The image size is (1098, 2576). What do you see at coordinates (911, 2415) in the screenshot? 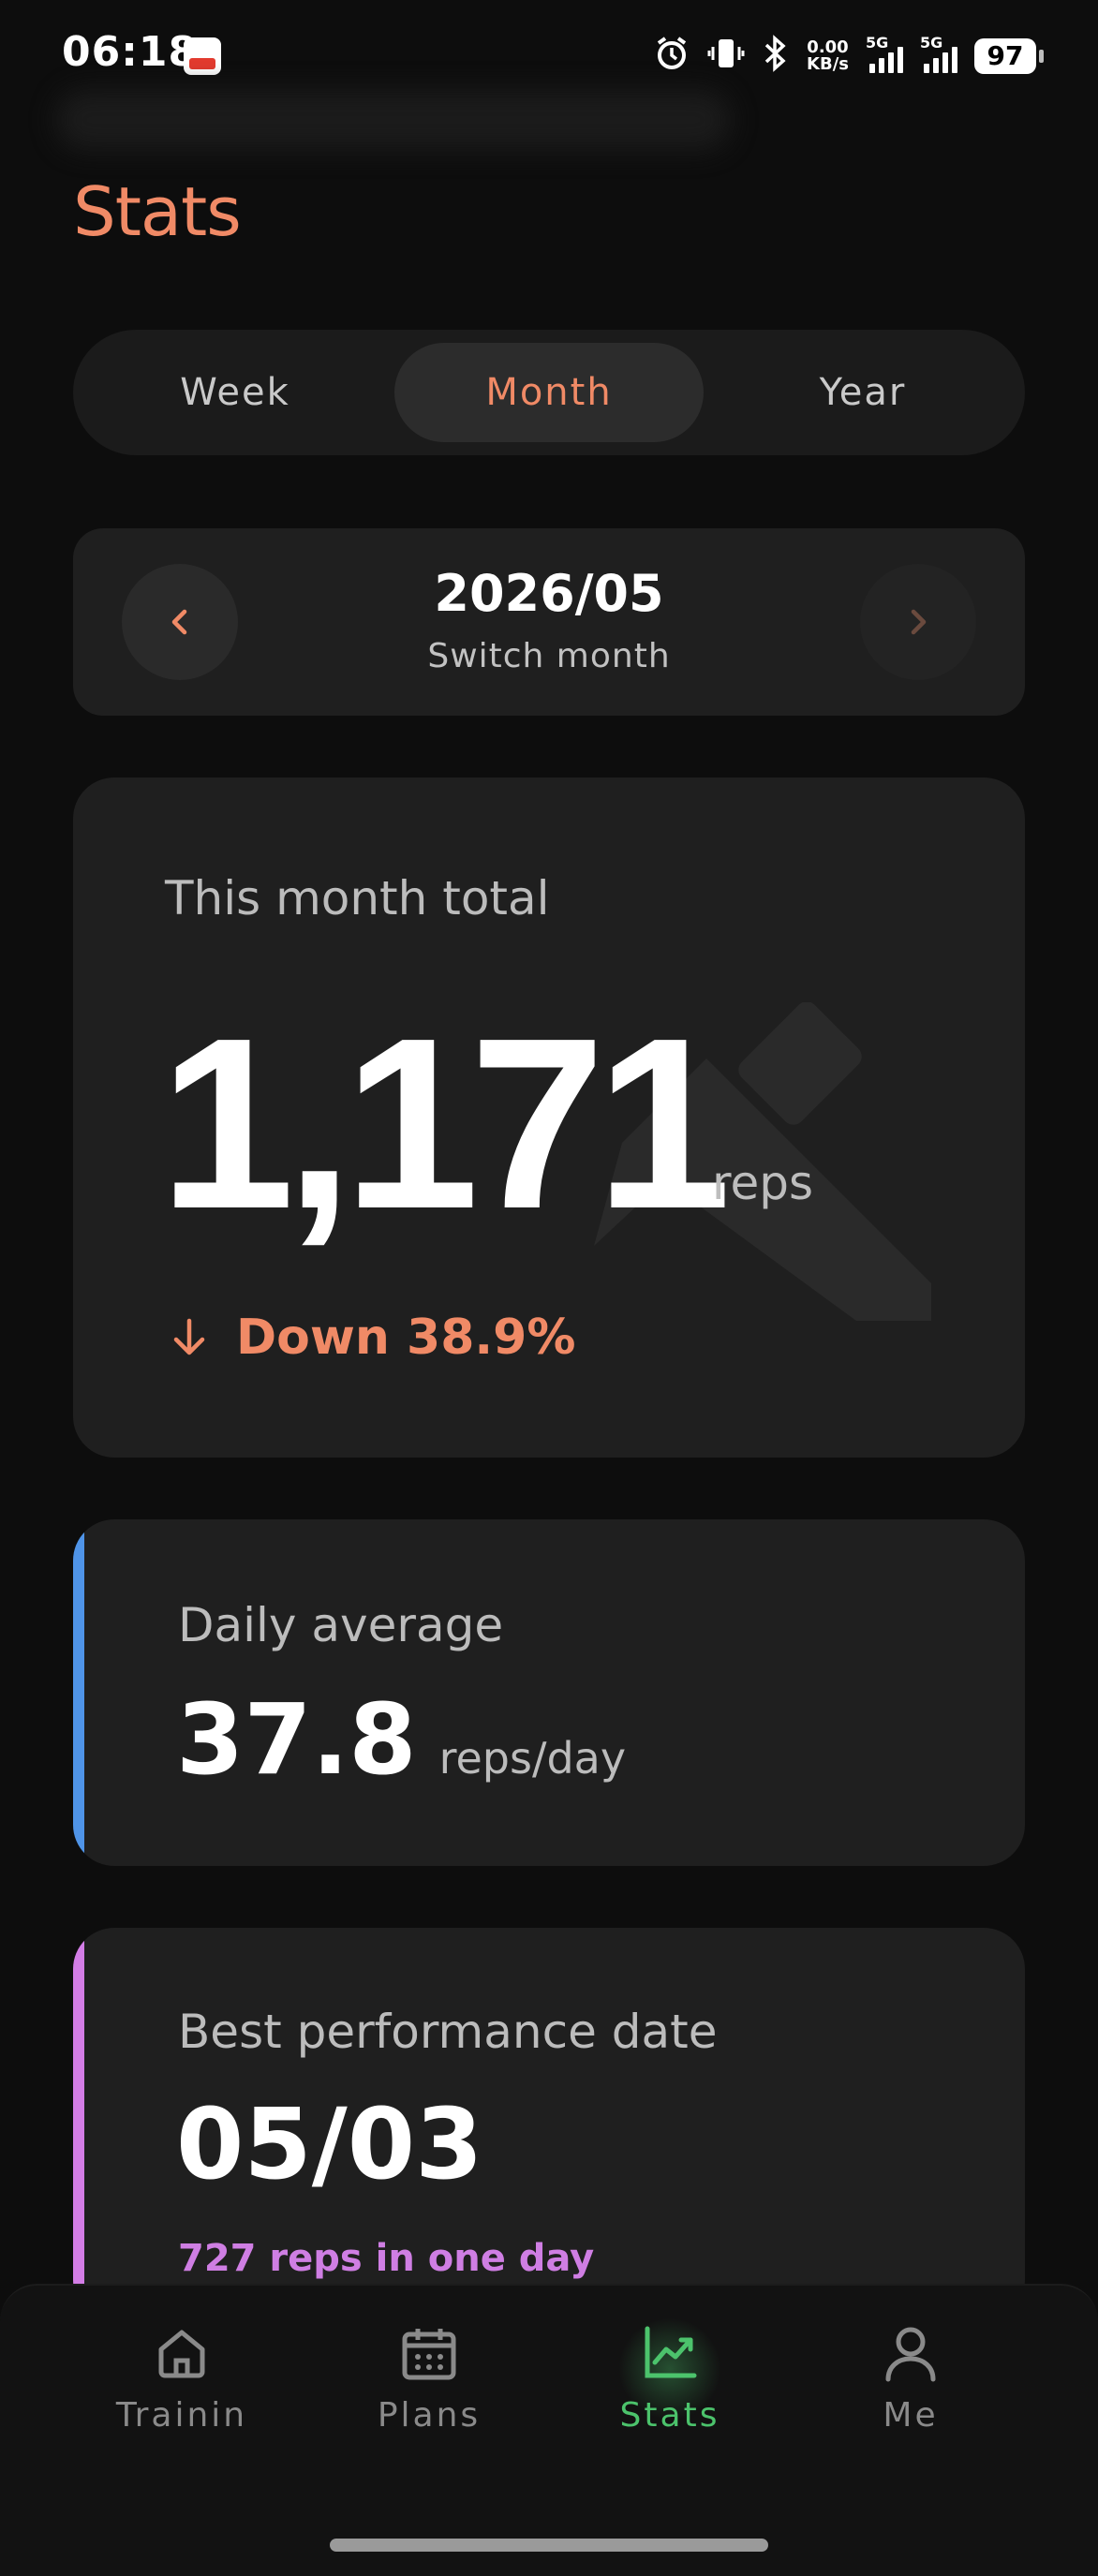
I see `nav-label-me: Me` at bounding box center [911, 2415].